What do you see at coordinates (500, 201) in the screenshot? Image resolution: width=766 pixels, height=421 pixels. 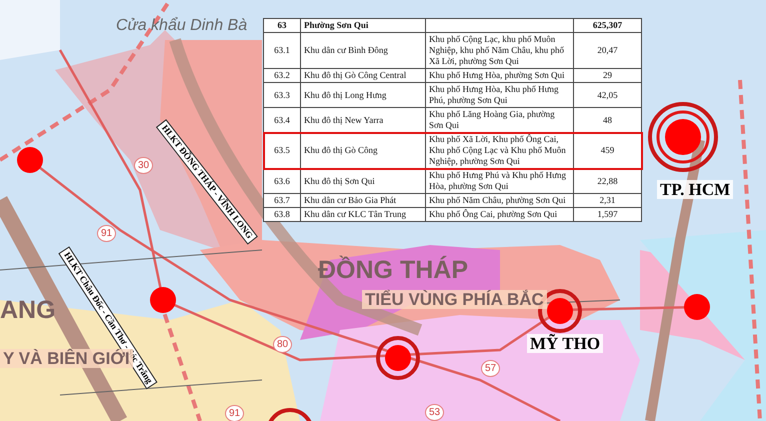 I see `table-cell: Khu phố Năm Châu, phường Sơn Qui` at bounding box center [500, 201].